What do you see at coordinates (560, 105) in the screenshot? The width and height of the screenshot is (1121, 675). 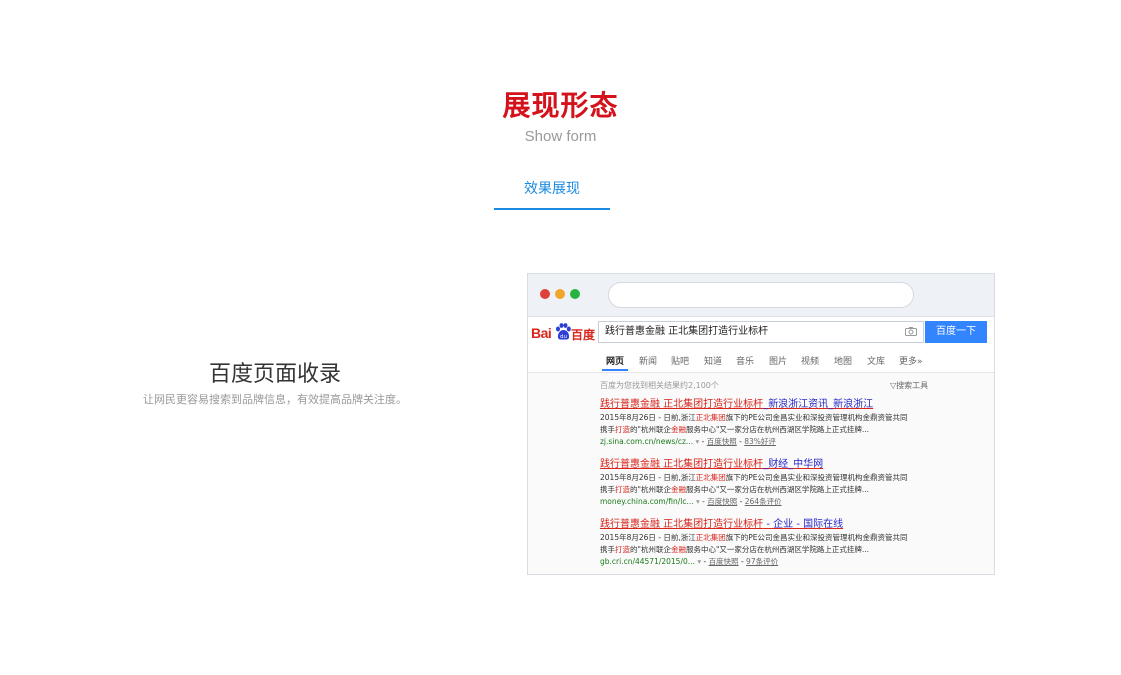 I see `page-title: 展现形态` at bounding box center [560, 105].